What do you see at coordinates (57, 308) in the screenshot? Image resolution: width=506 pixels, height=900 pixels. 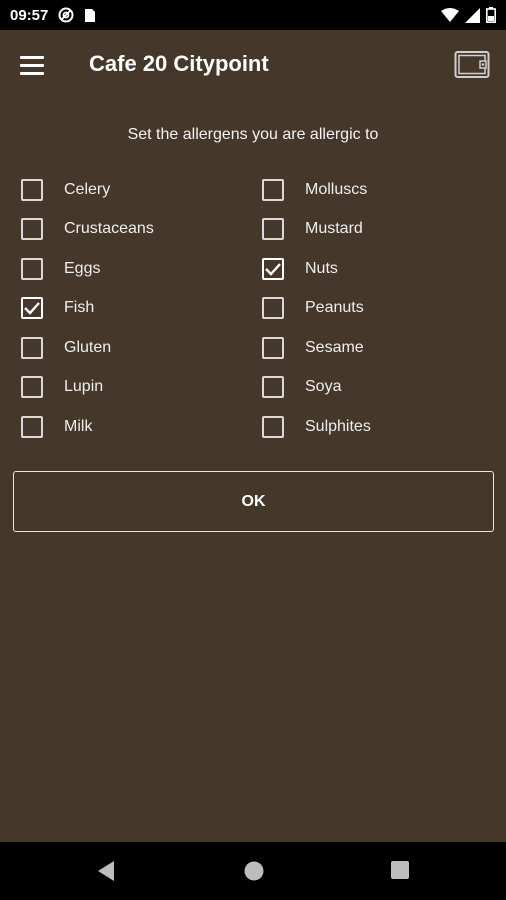 I see `allergen-checkbox-fish: Fish` at bounding box center [57, 308].